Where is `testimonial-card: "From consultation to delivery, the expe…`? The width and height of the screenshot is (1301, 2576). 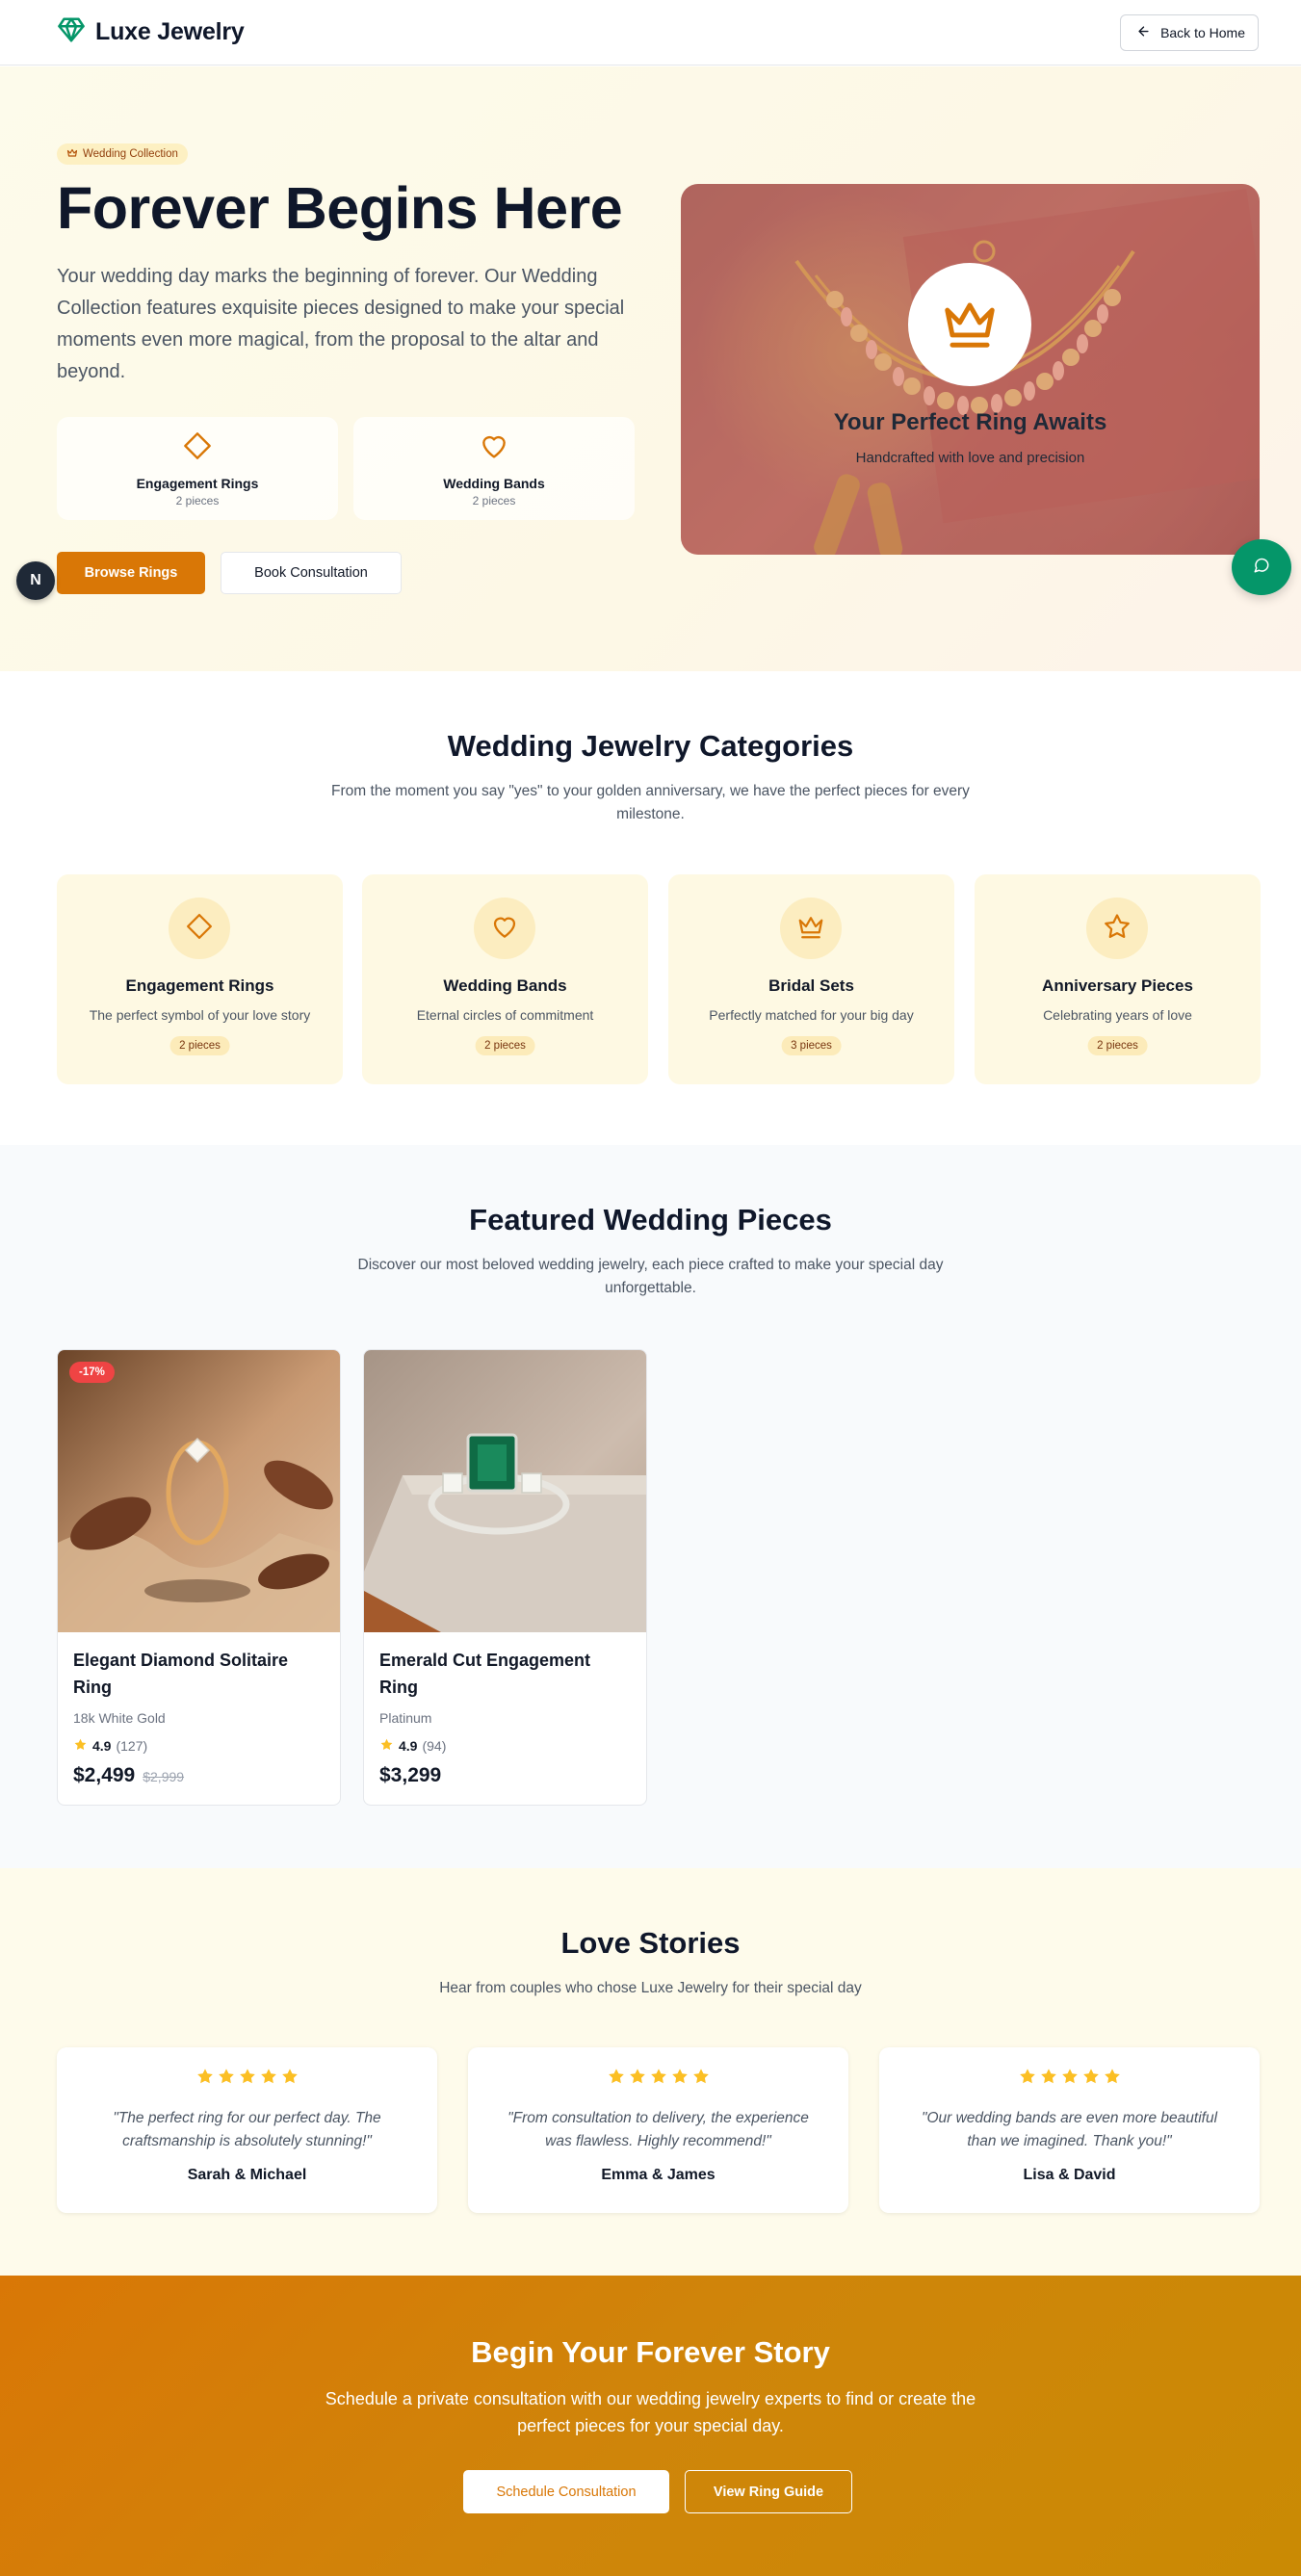
testimonial-card: "From consultation to delivery, the expe… is located at coordinates (658, 2130).